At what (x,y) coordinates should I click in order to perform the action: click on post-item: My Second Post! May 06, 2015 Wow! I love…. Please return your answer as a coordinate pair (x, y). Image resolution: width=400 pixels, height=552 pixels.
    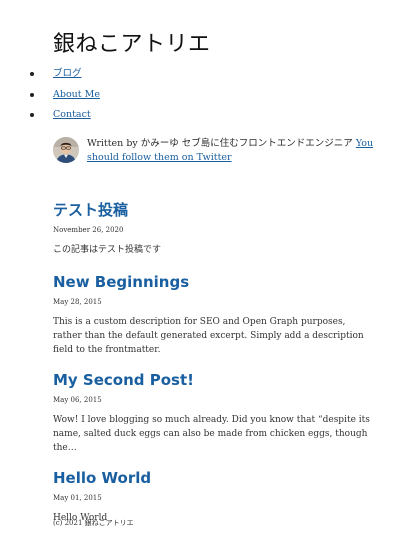
    Looking at the image, I should click on (213, 412).